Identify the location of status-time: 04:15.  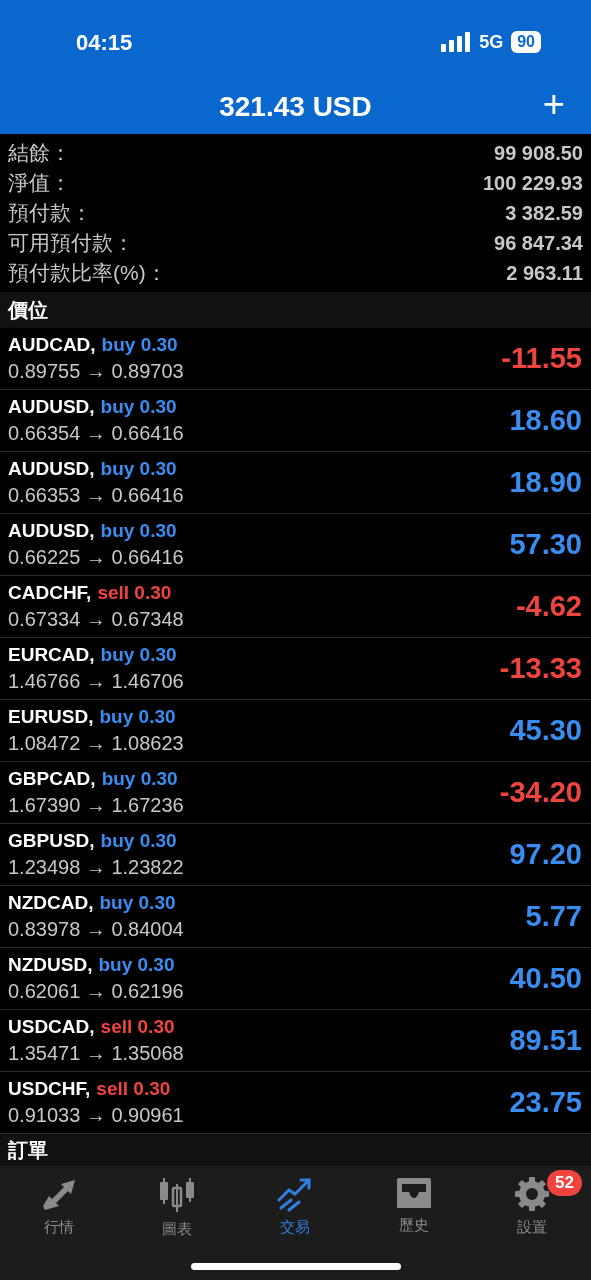
(104, 42).